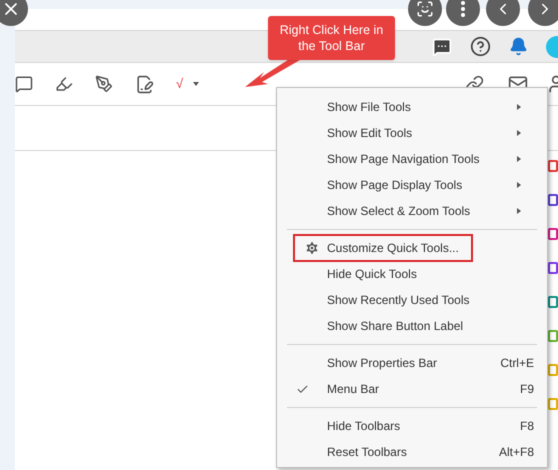  What do you see at coordinates (412, 452) in the screenshot?
I see `menu-item: Reset Toolbars Alt+F8` at bounding box center [412, 452].